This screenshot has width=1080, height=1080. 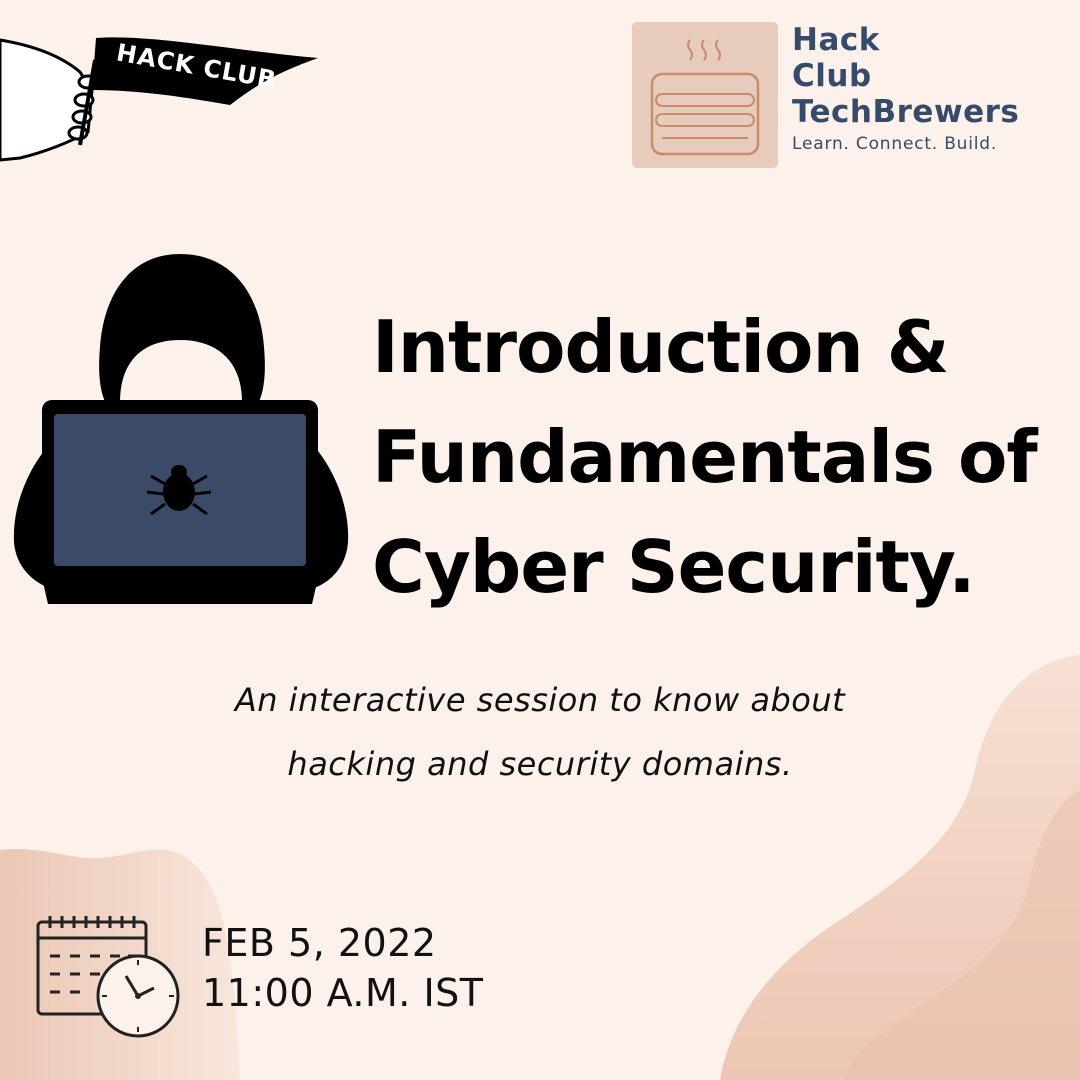 I want to click on hooded-hacker-laptop-icon, so click(x=181, y=429).